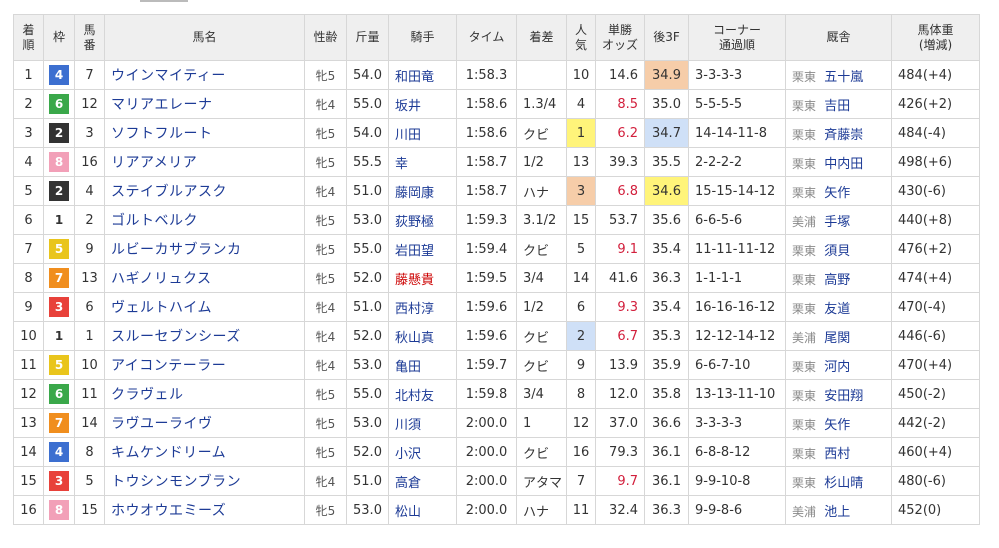 This screenshot has width=999, height=548. Describe the element at coordinates (422, 365) in the screenshot. I see `jockey-cell: 亀田` at that location.